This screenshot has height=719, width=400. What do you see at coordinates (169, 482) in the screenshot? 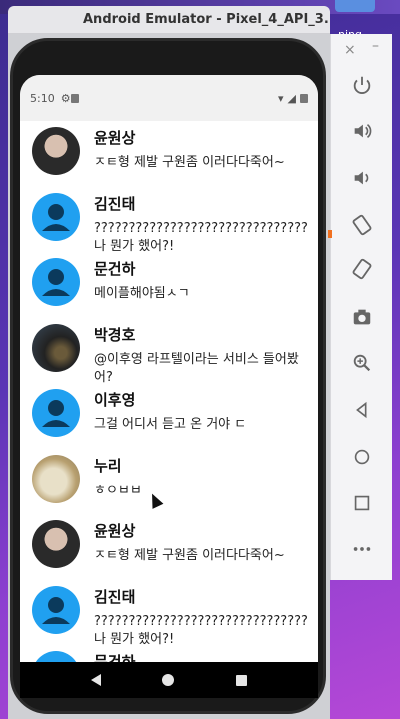
I see `chat-row: 누리 ㅎㅇㅂㅂ` at bounding box center [169, 482].